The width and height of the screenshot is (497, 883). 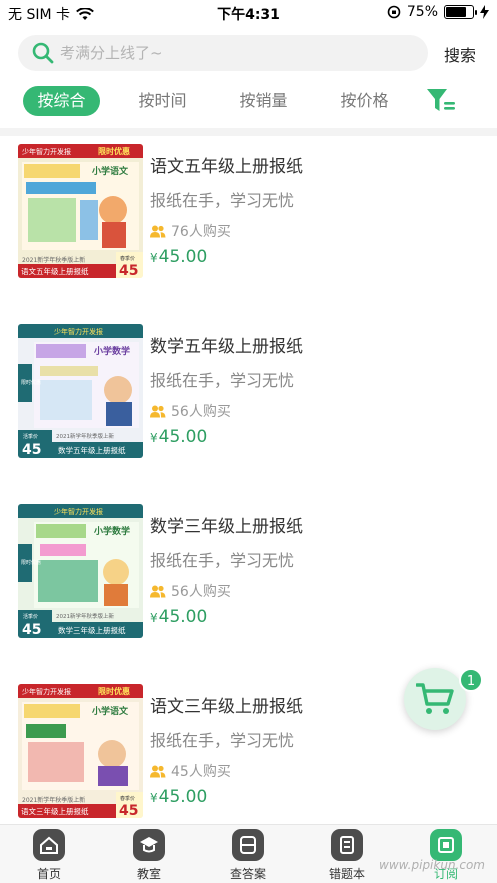 I want to click on tab-classroom: 教室, so click(x=149, y=856).